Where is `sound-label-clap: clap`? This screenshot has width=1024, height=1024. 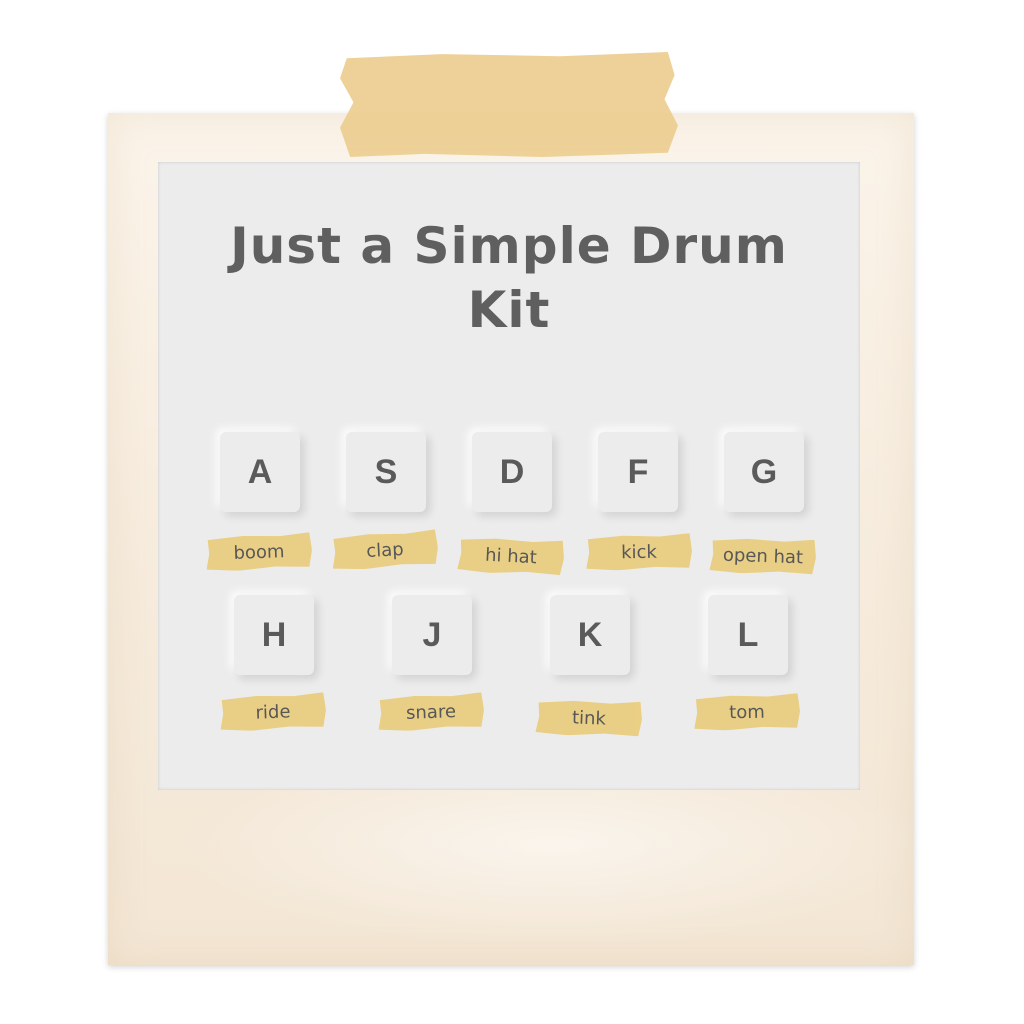 sound-label-clap: clap is located at coordinates (385, 549).